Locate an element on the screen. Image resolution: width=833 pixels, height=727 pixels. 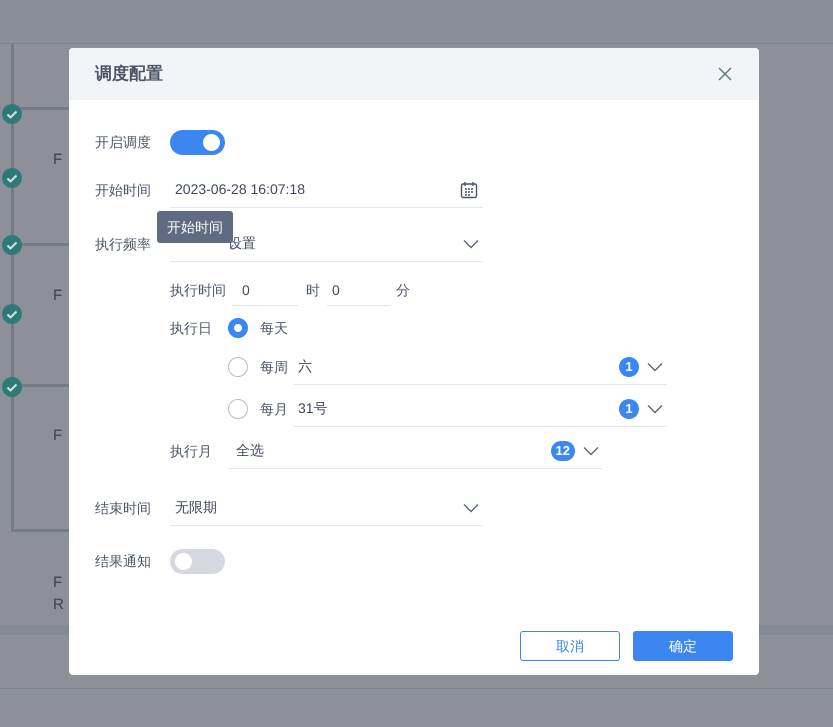
confirm-button: 确定 is located at coordinates (683, 646).